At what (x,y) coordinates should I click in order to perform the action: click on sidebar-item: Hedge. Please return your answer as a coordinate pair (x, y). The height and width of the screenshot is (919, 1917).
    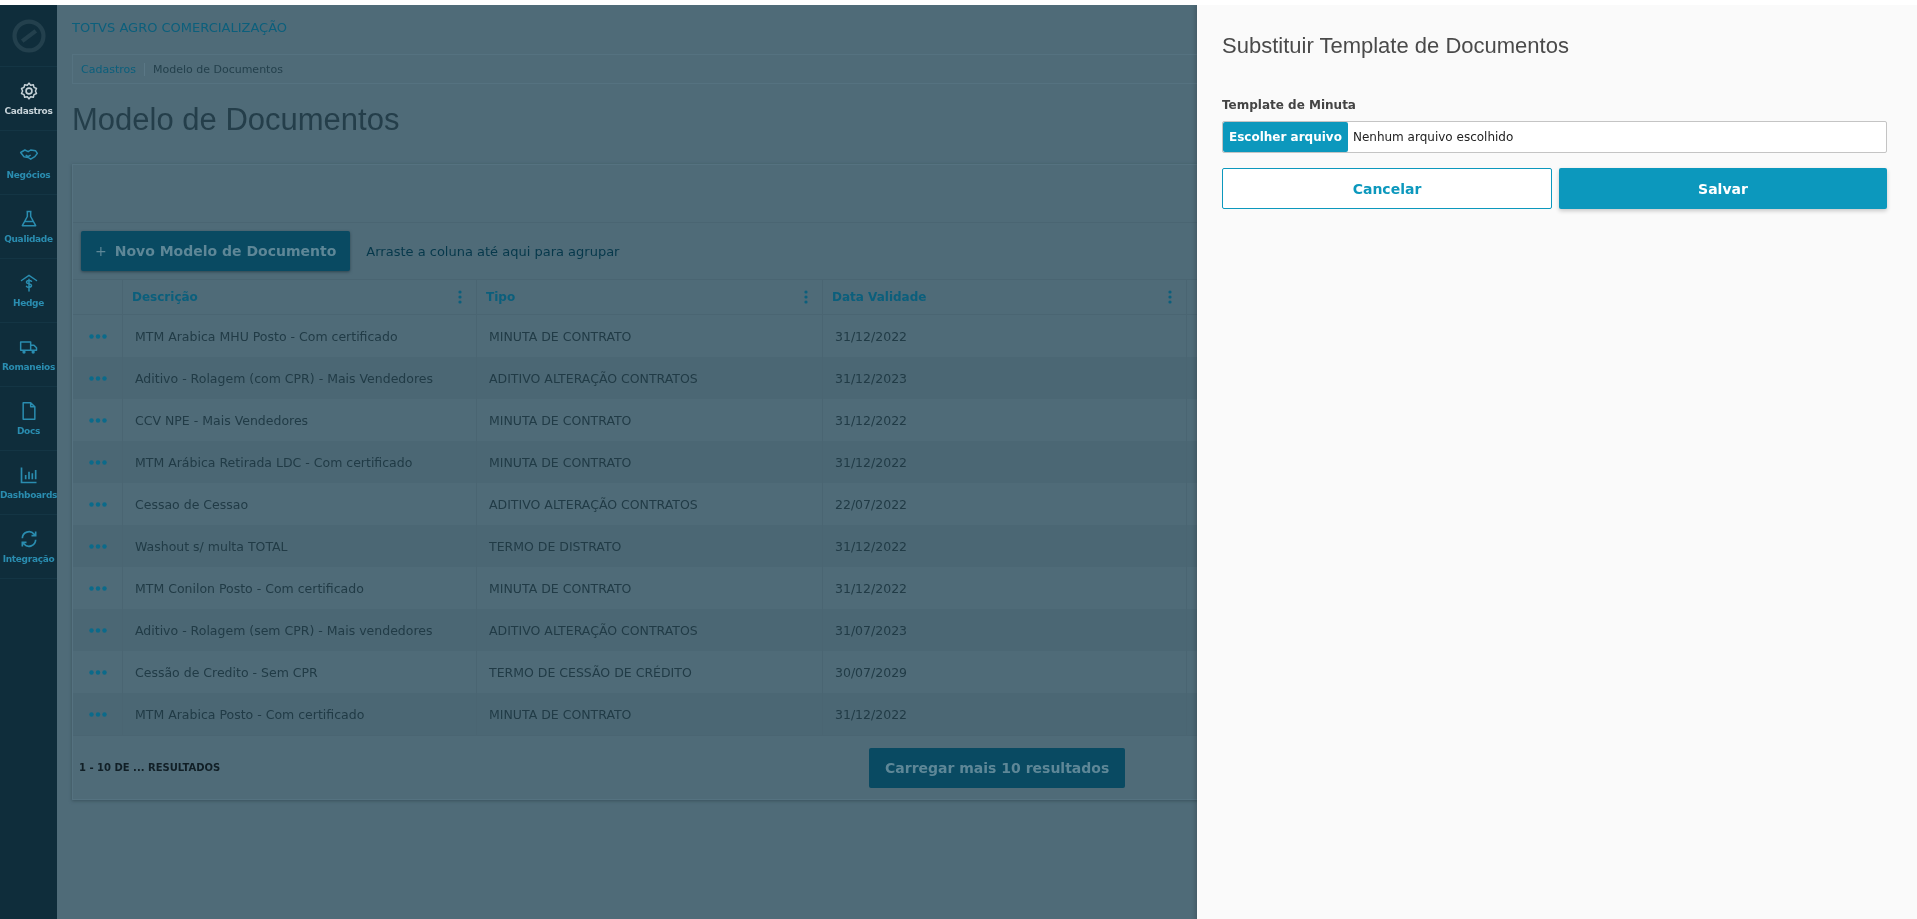
    Looking at the image, I should click on (28, 291).